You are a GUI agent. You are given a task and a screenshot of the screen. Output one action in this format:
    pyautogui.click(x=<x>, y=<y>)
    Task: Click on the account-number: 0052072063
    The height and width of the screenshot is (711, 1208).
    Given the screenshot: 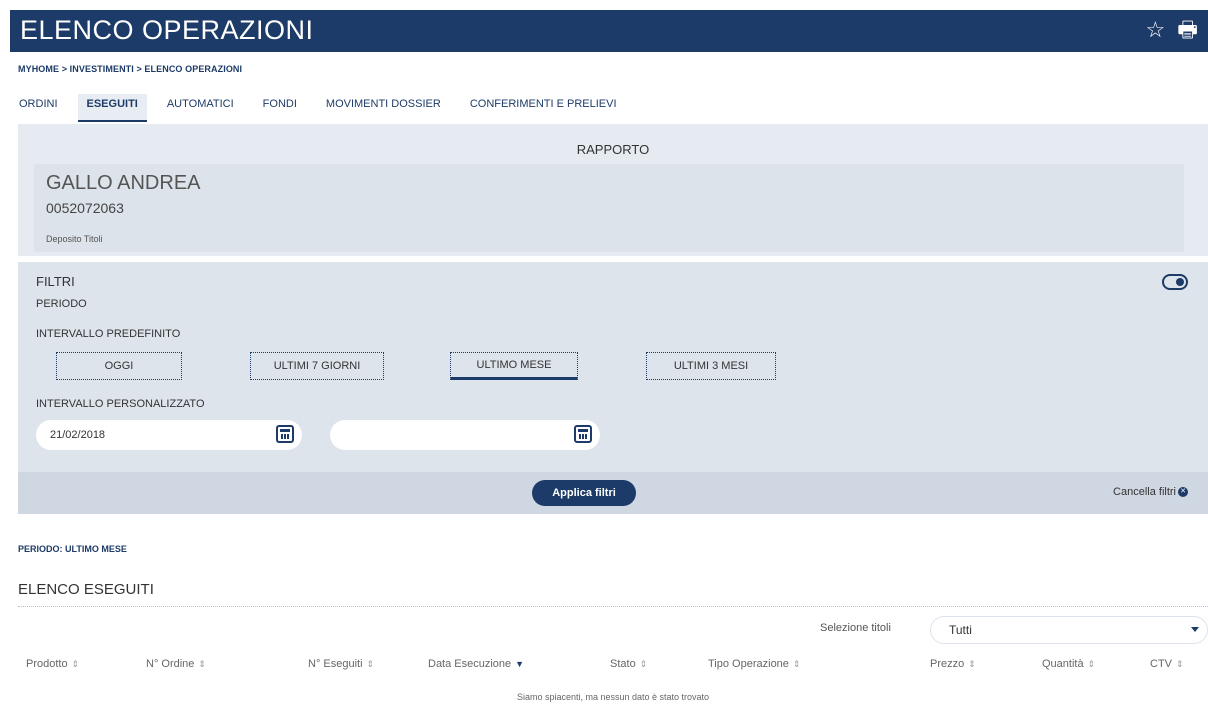 What is the action you would take?
    pyautogui.click(x=85, y=208)
    